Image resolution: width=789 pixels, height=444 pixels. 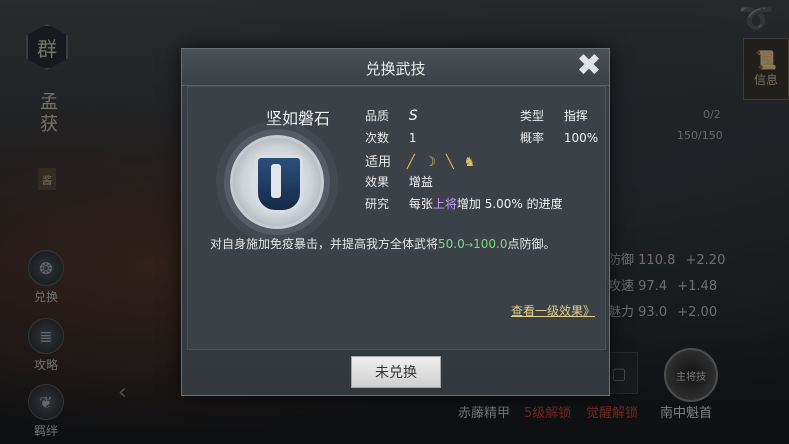 I want to click on close-icon: ✖, so click(x=589, y=67).